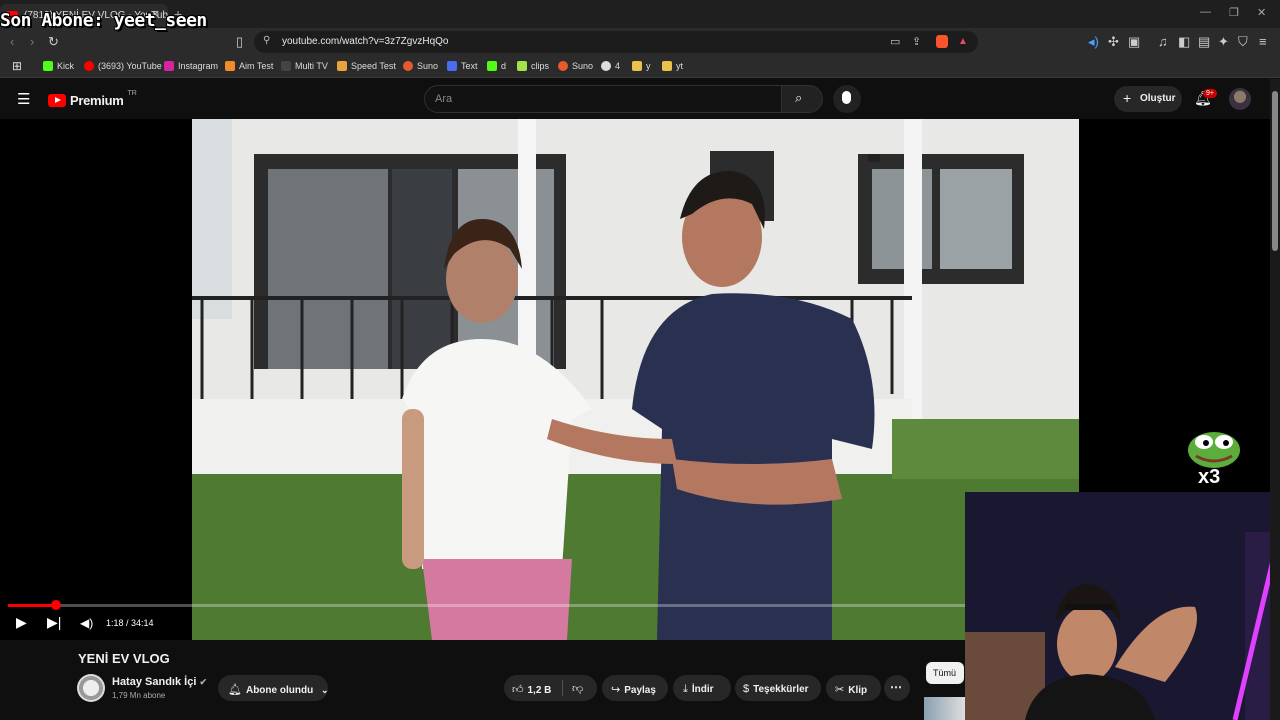 The width and height of the screenshot is (1280, 720). What do you see at coordinates (799, 97) in the screenshot?
I see `search-icon: ⌕` at bounding box center [799, 97].